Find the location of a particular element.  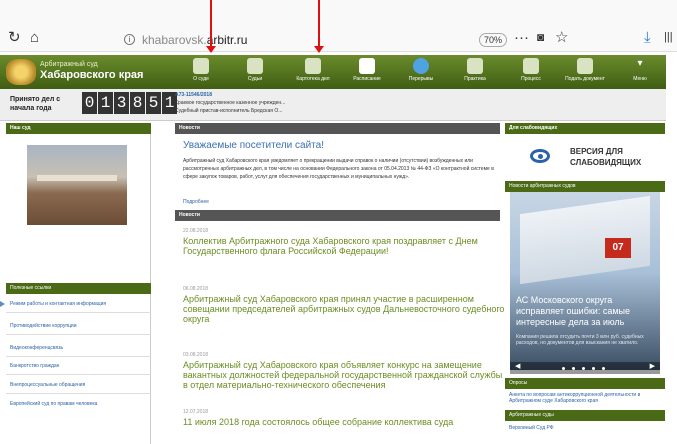

court-emblem-icon is located at coordinates (21, 72).